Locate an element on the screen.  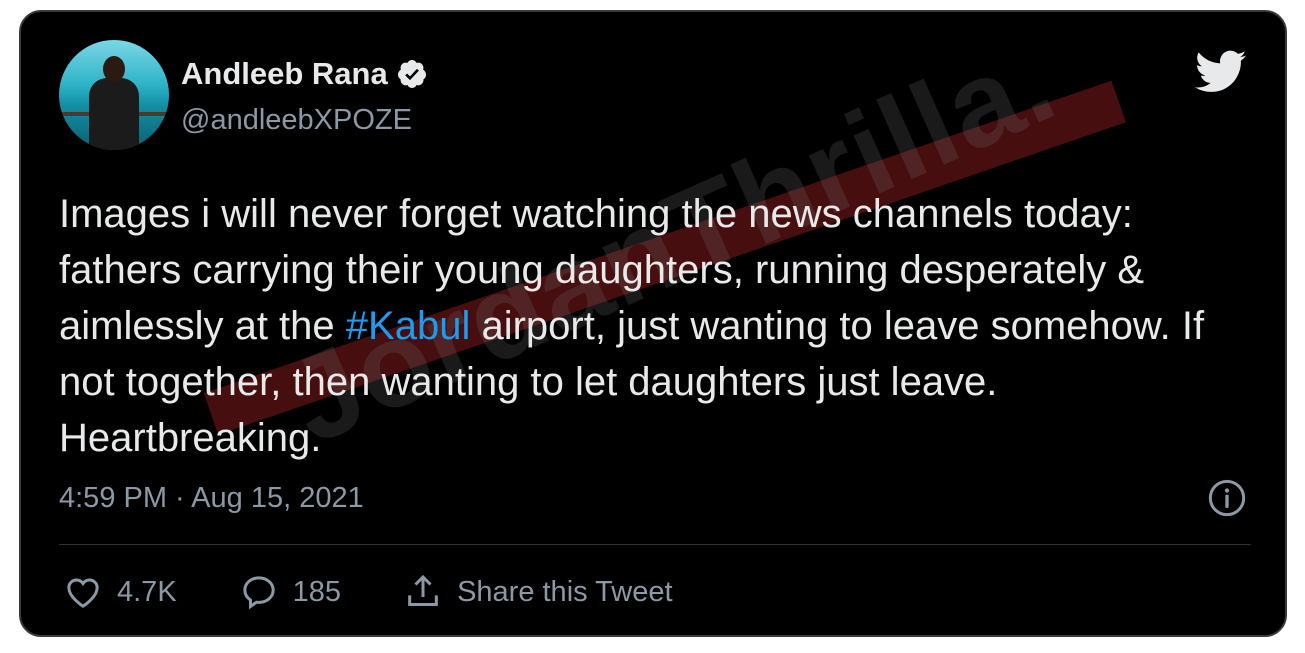
like-button: 4.7K is located at coordinates (120, 592).